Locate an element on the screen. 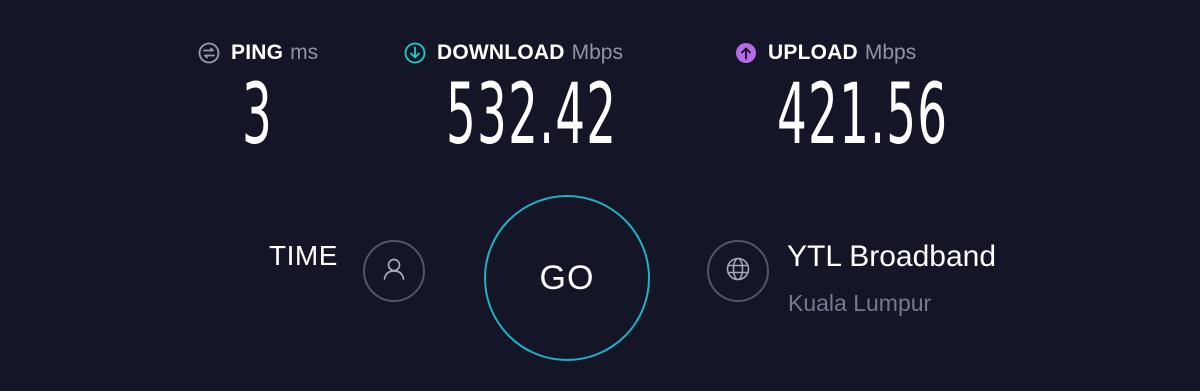  user-icon is located at coordinates (394, 271).